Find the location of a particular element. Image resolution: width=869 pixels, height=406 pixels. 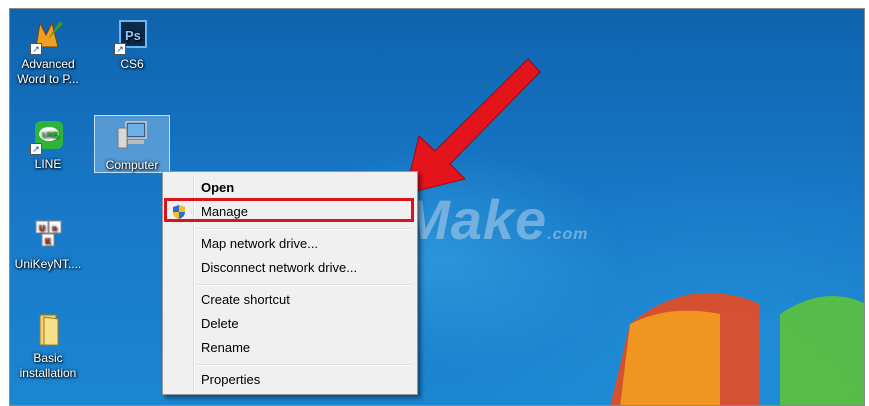

menu-item-open: Open is located at coordinates (290, 188).